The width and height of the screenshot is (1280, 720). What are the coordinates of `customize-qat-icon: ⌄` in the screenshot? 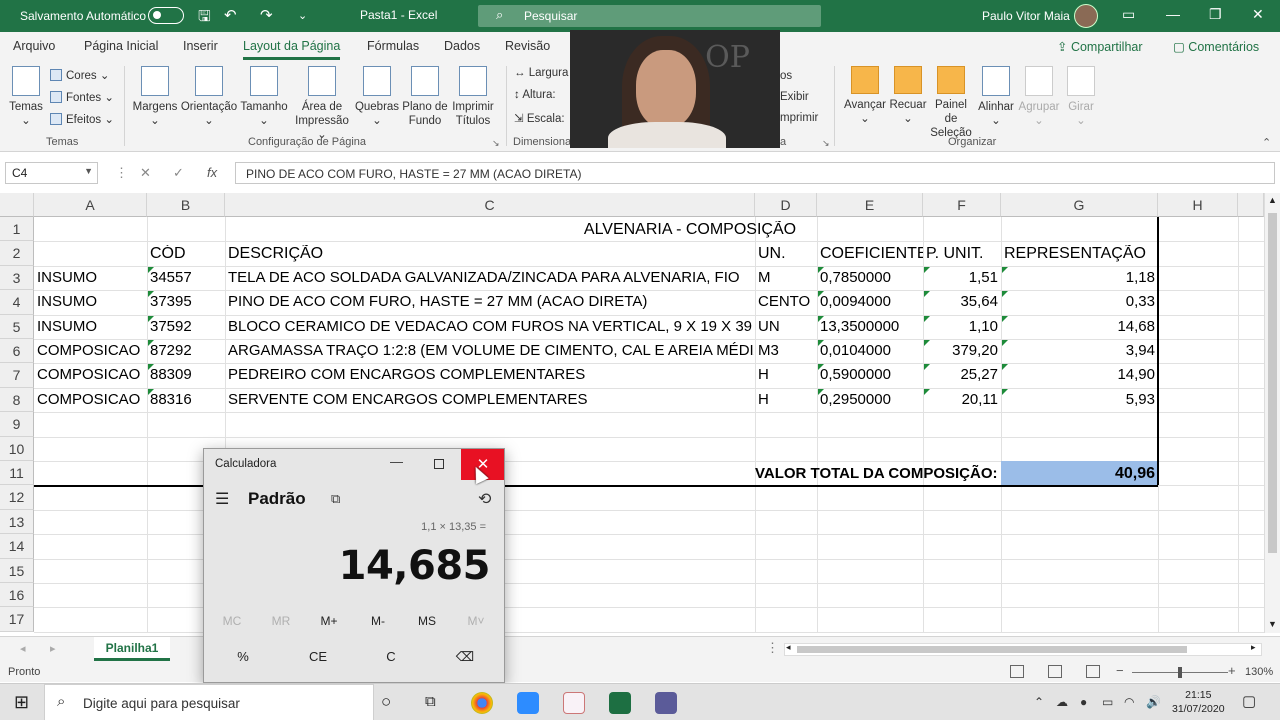 It's located at (302, 15).